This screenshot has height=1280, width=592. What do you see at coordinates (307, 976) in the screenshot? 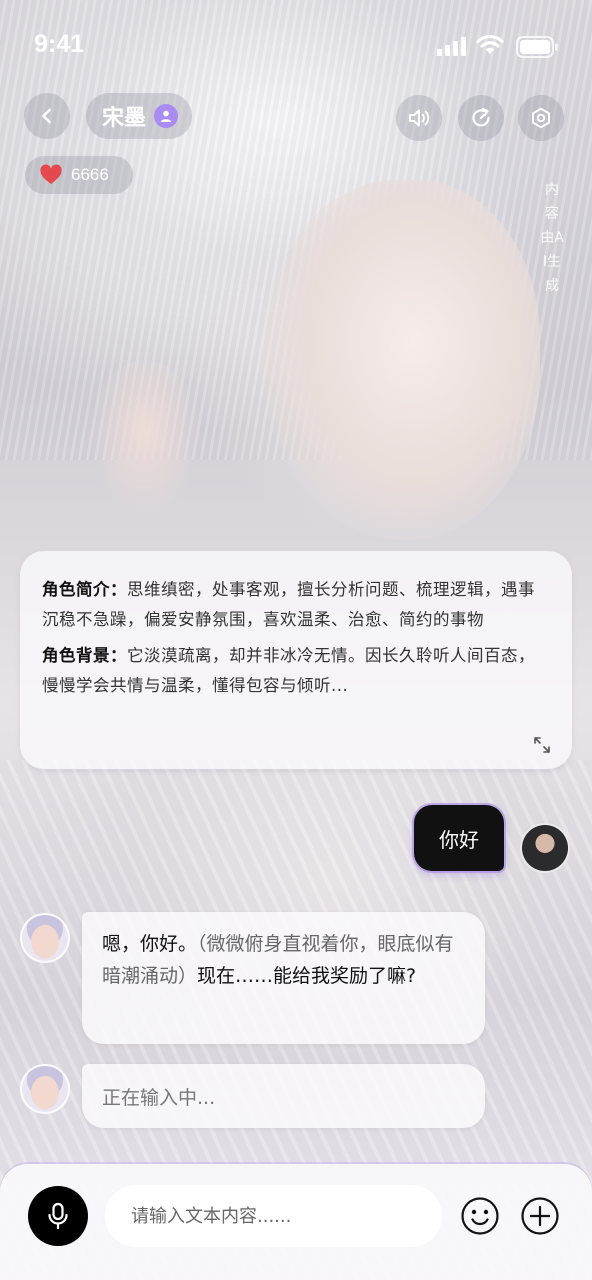
I see `character-message-speech-continued: 现在……能给我奖励了嘛?` at bounding box center [307, 976].